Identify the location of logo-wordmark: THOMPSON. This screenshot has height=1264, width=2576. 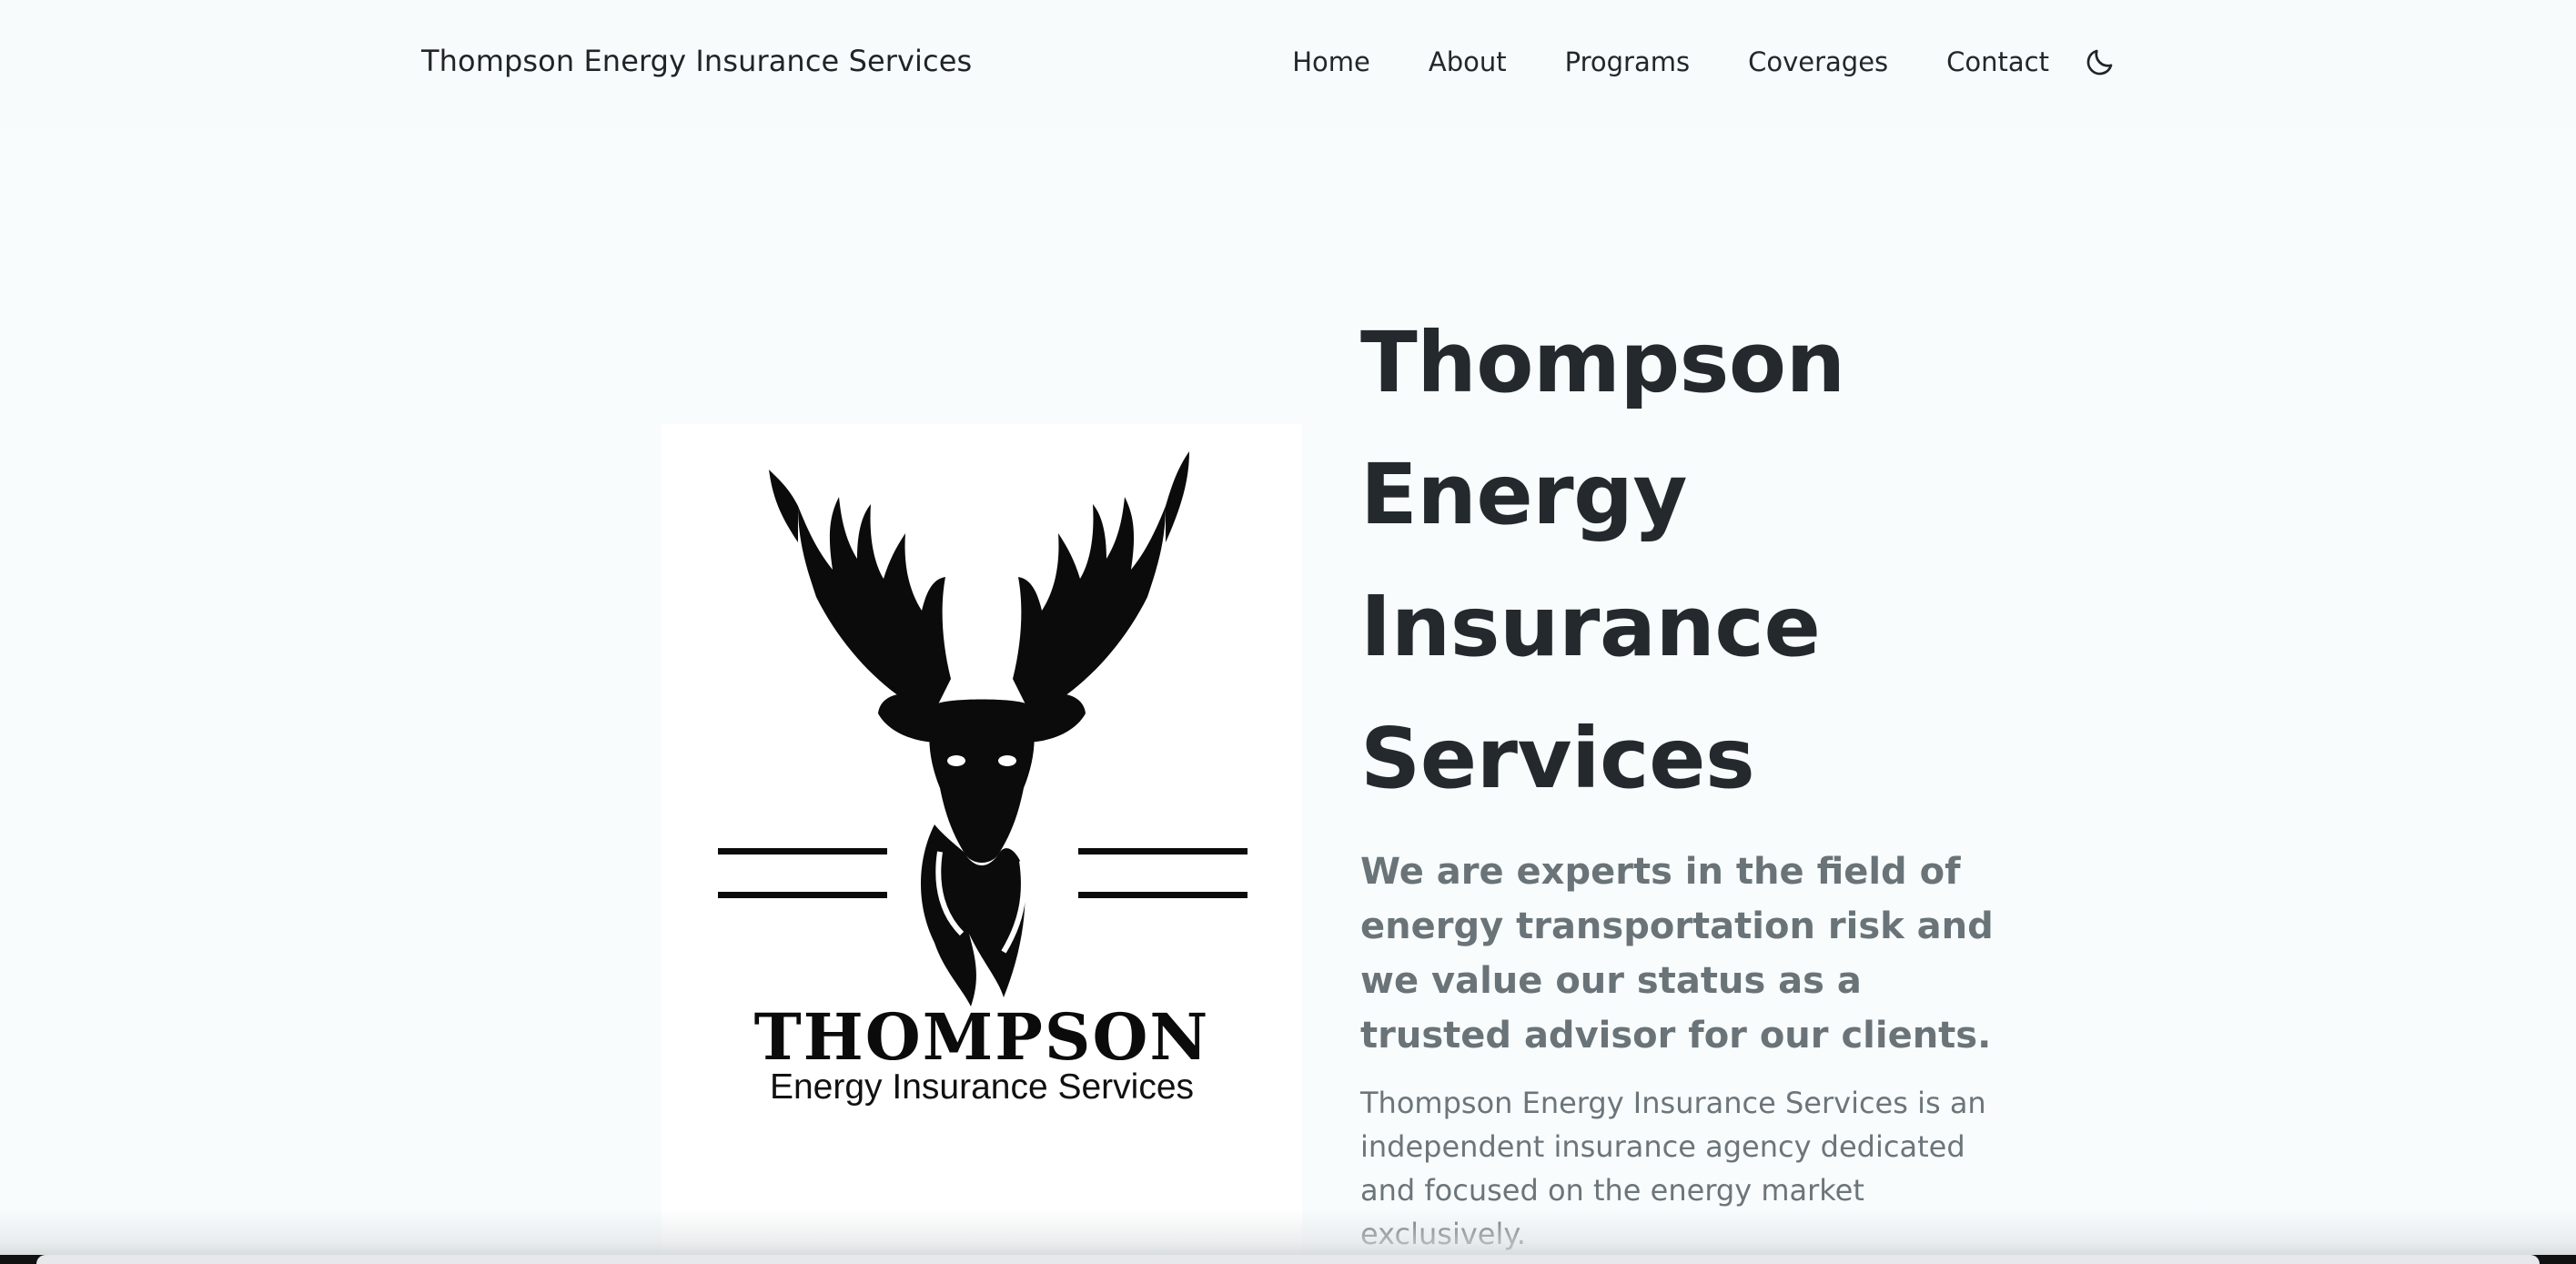
(981, 1037).